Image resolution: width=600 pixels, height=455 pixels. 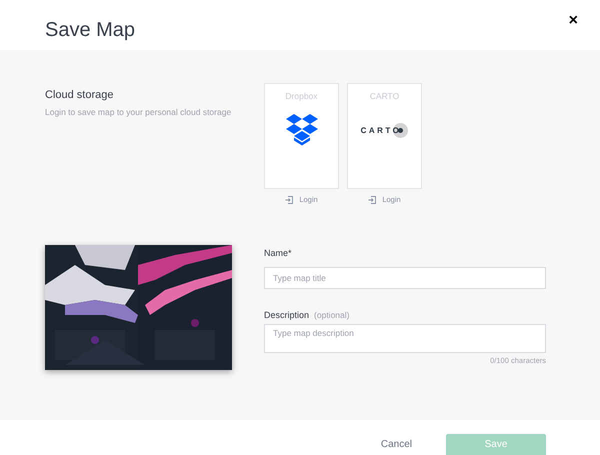 I want to click on optional-hint: (optional), so click(x=332, y=315).